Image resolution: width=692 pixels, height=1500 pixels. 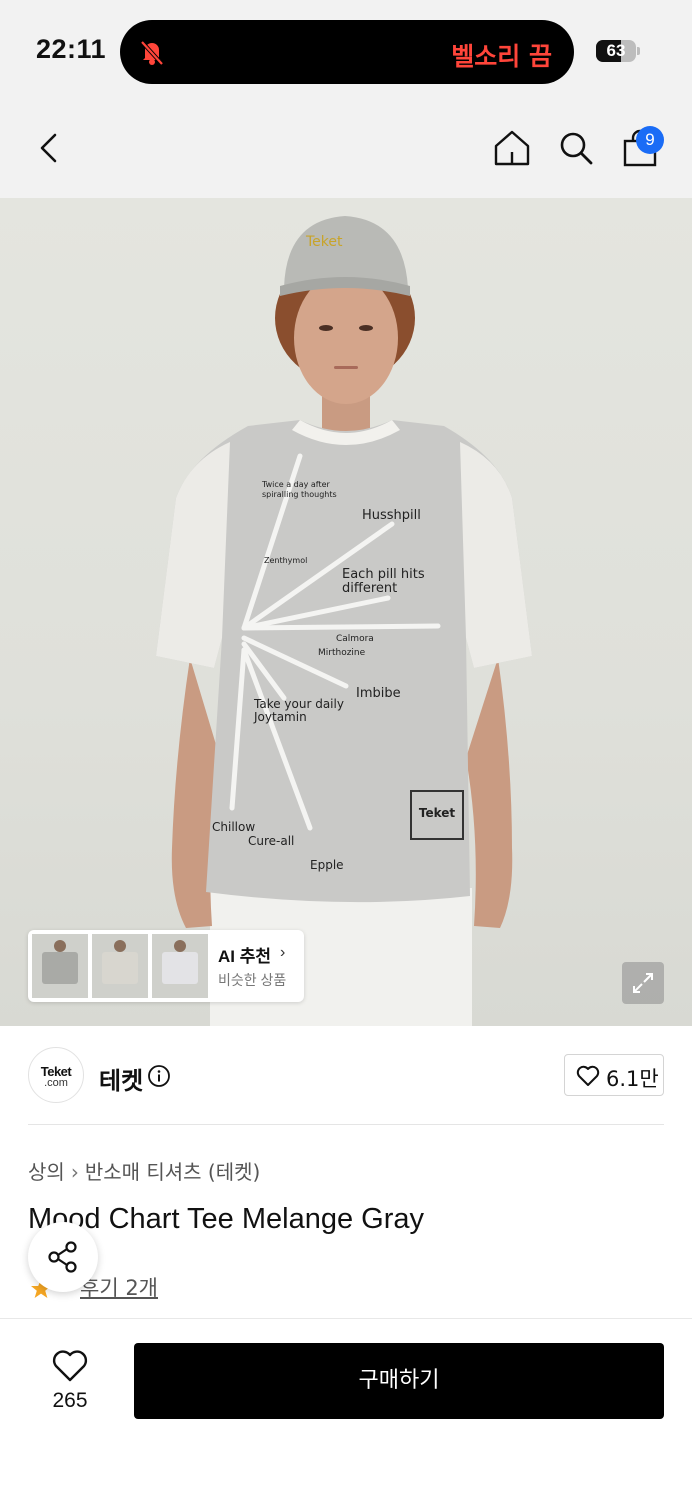 What do you see at coordinates (152, 53) in the screenshot?
I see `bell-slash-icon` at bounding box center [152, 53].